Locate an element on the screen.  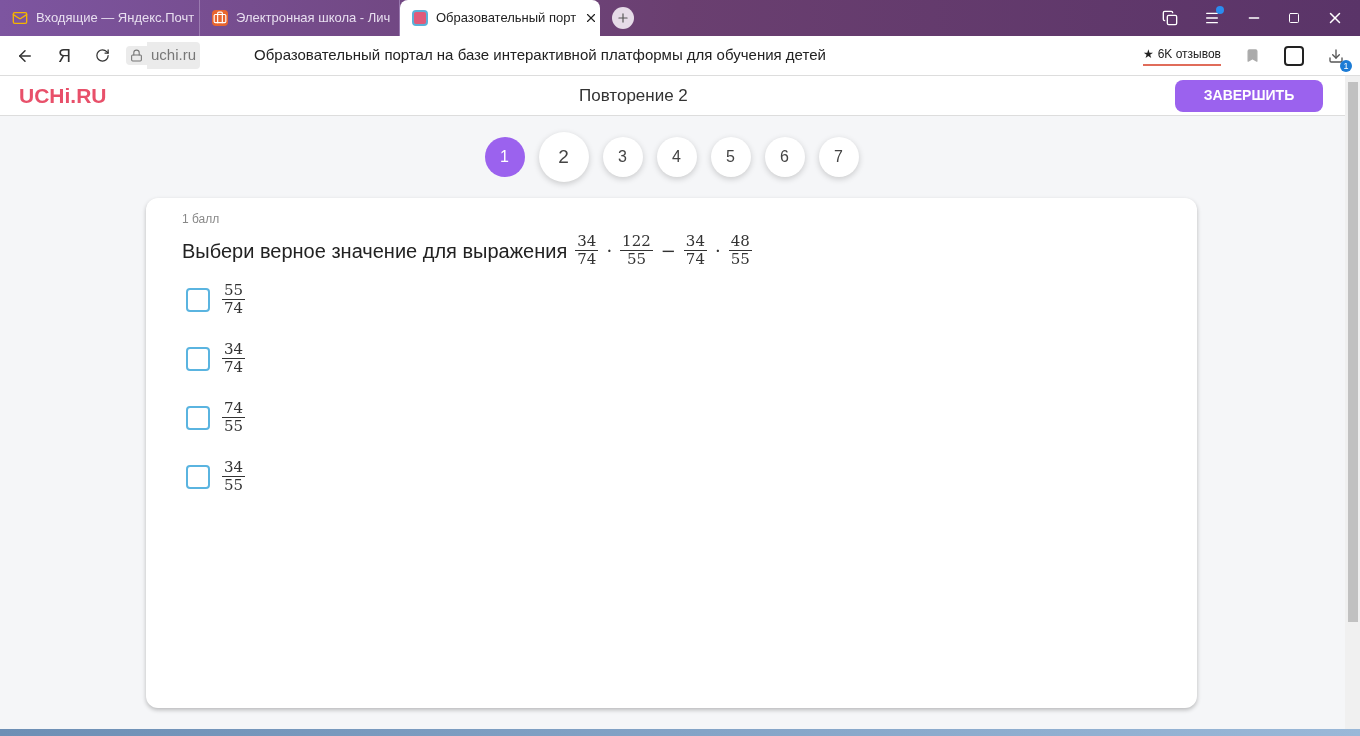
step-button: 4 is located at coordinates (676, 157).